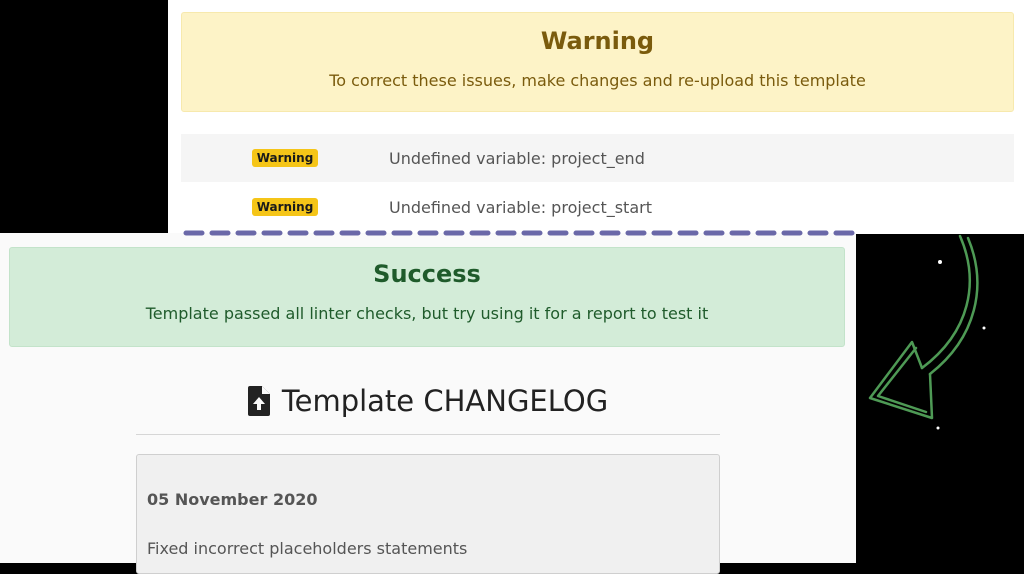  What do you see at coordinates (445, 401) in the screenshot?
I see `changelog-title: Template CHANGELOG` at bounding box center [445, 401].